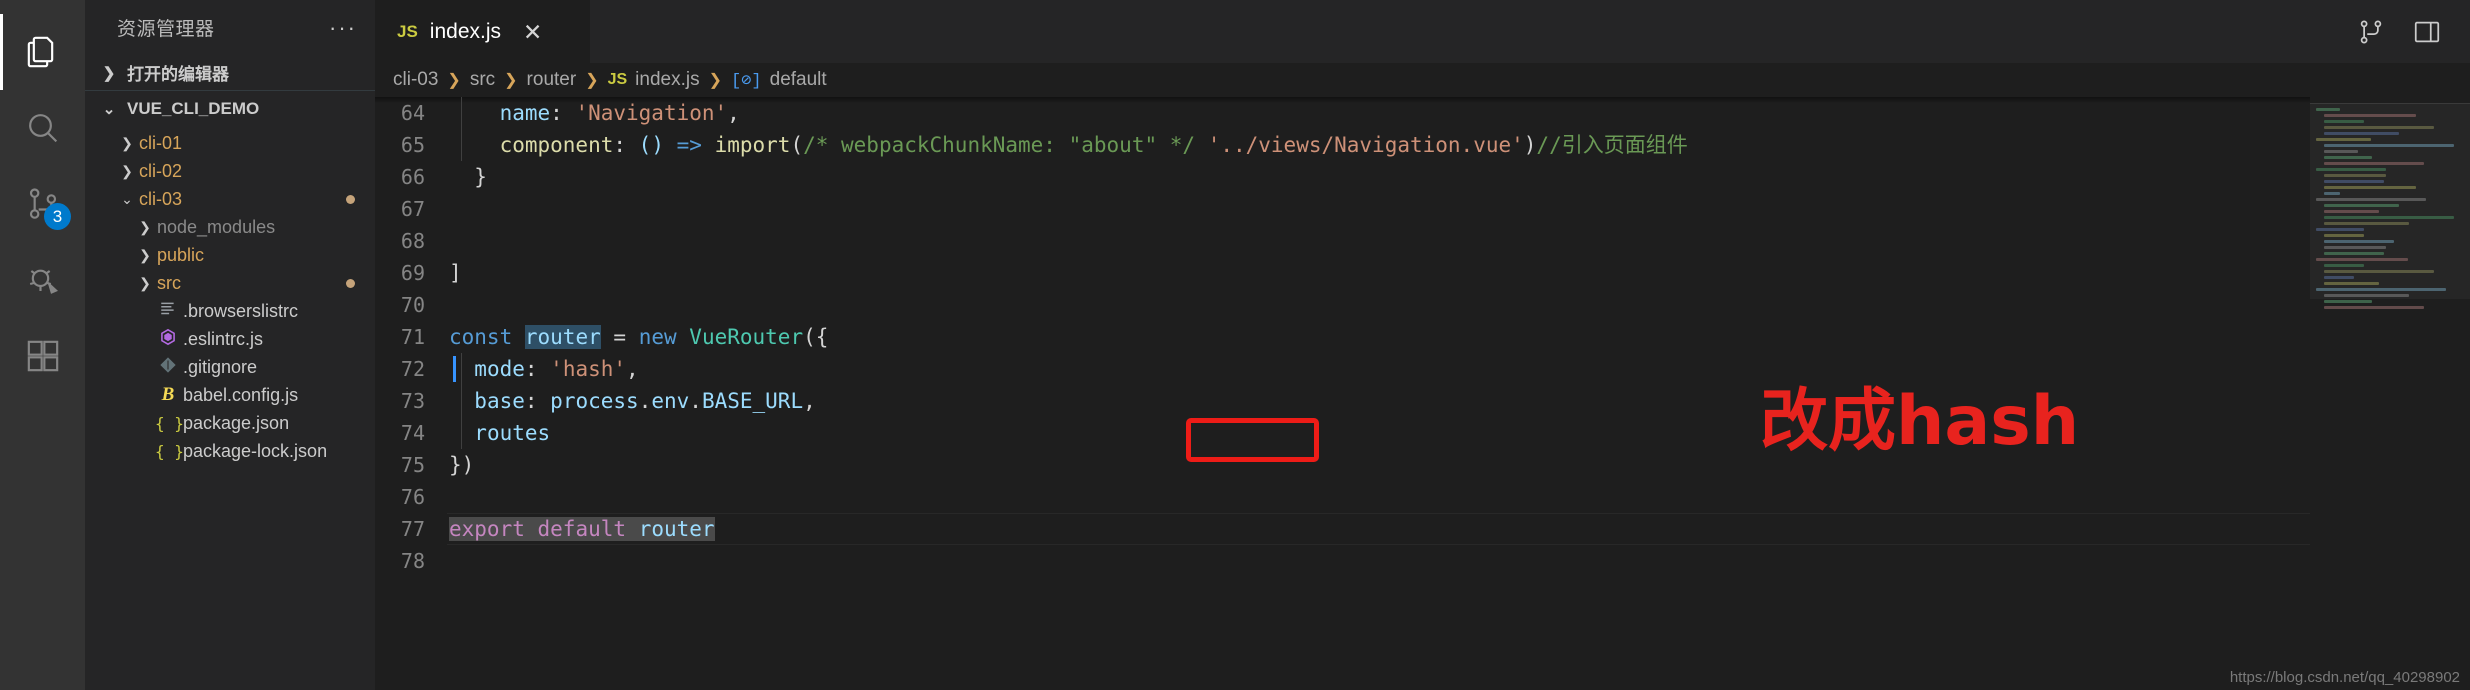 The width and height of the screenshot is (2470, 690). Describe the element at coordinates (343, 27) in the screenshot. I see `more-actions-icon: ···` at that location.